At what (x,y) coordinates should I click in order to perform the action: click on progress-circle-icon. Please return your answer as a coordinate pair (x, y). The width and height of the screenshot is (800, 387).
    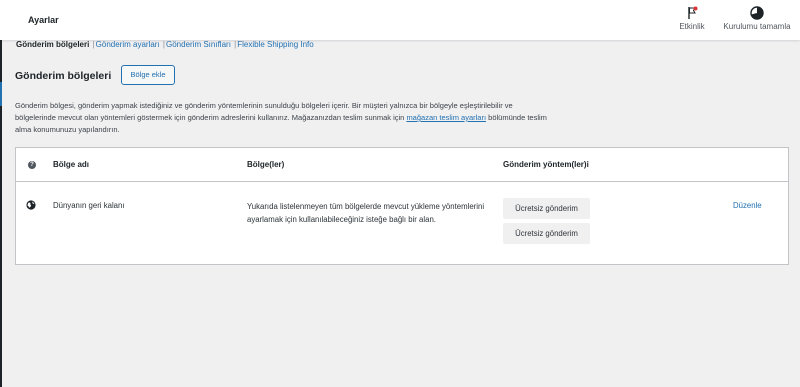
    Looking at the image, I should click on (757, 13).